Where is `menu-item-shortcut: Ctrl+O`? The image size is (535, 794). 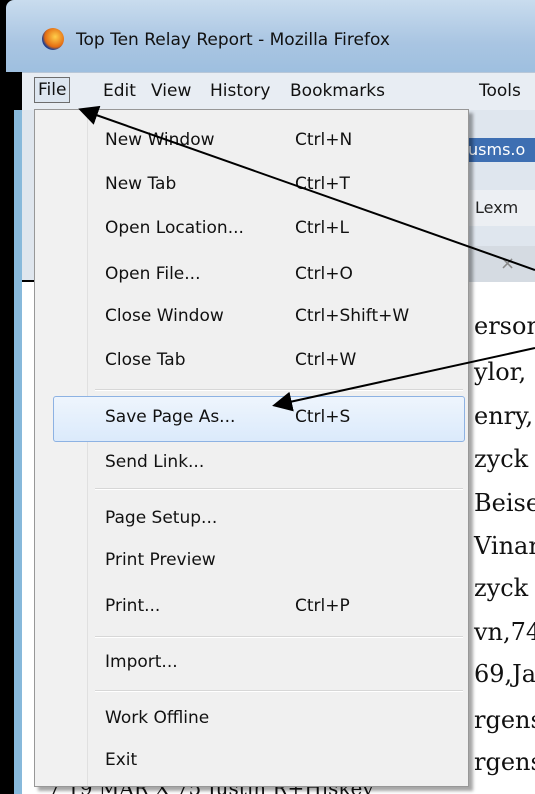 menu-item-shortcut: Ctrl+O is located at coordinates (324, 274).